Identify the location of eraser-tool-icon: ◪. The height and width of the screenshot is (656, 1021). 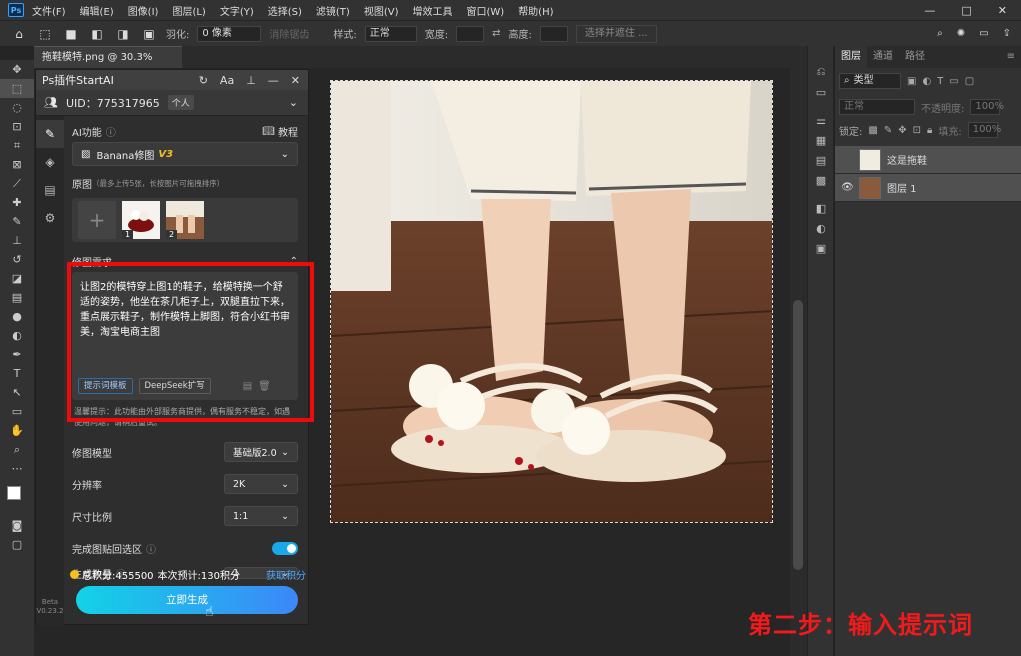
(17, 278).